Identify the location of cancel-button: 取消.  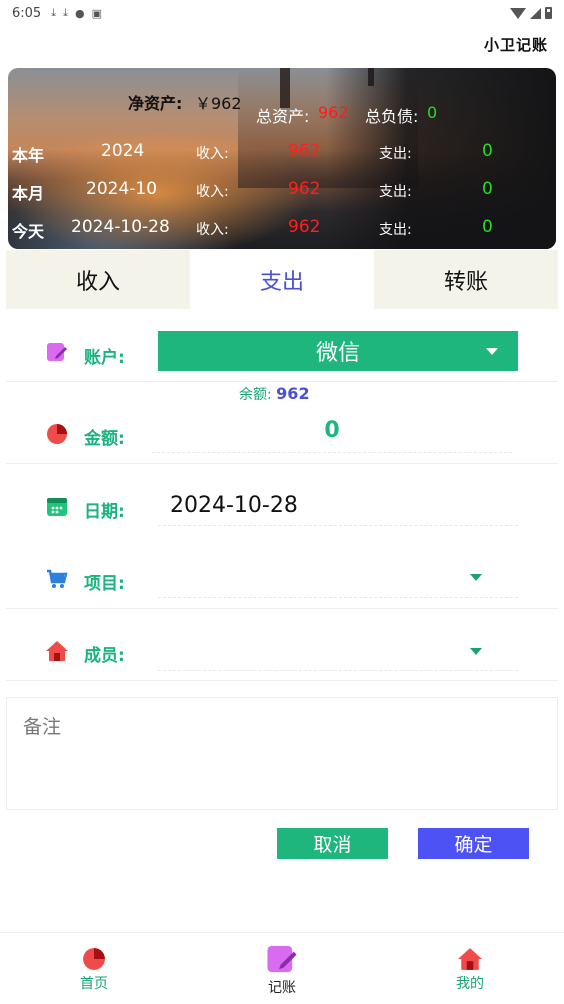
(332, 843).